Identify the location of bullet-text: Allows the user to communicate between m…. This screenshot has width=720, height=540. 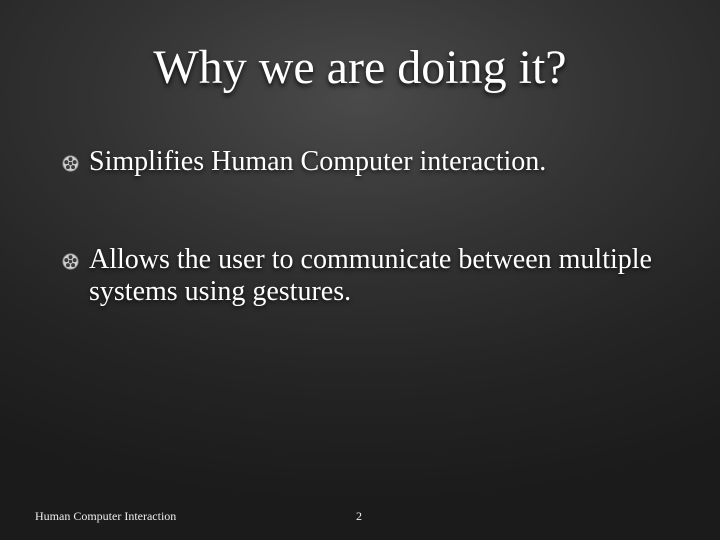
(370, 275).